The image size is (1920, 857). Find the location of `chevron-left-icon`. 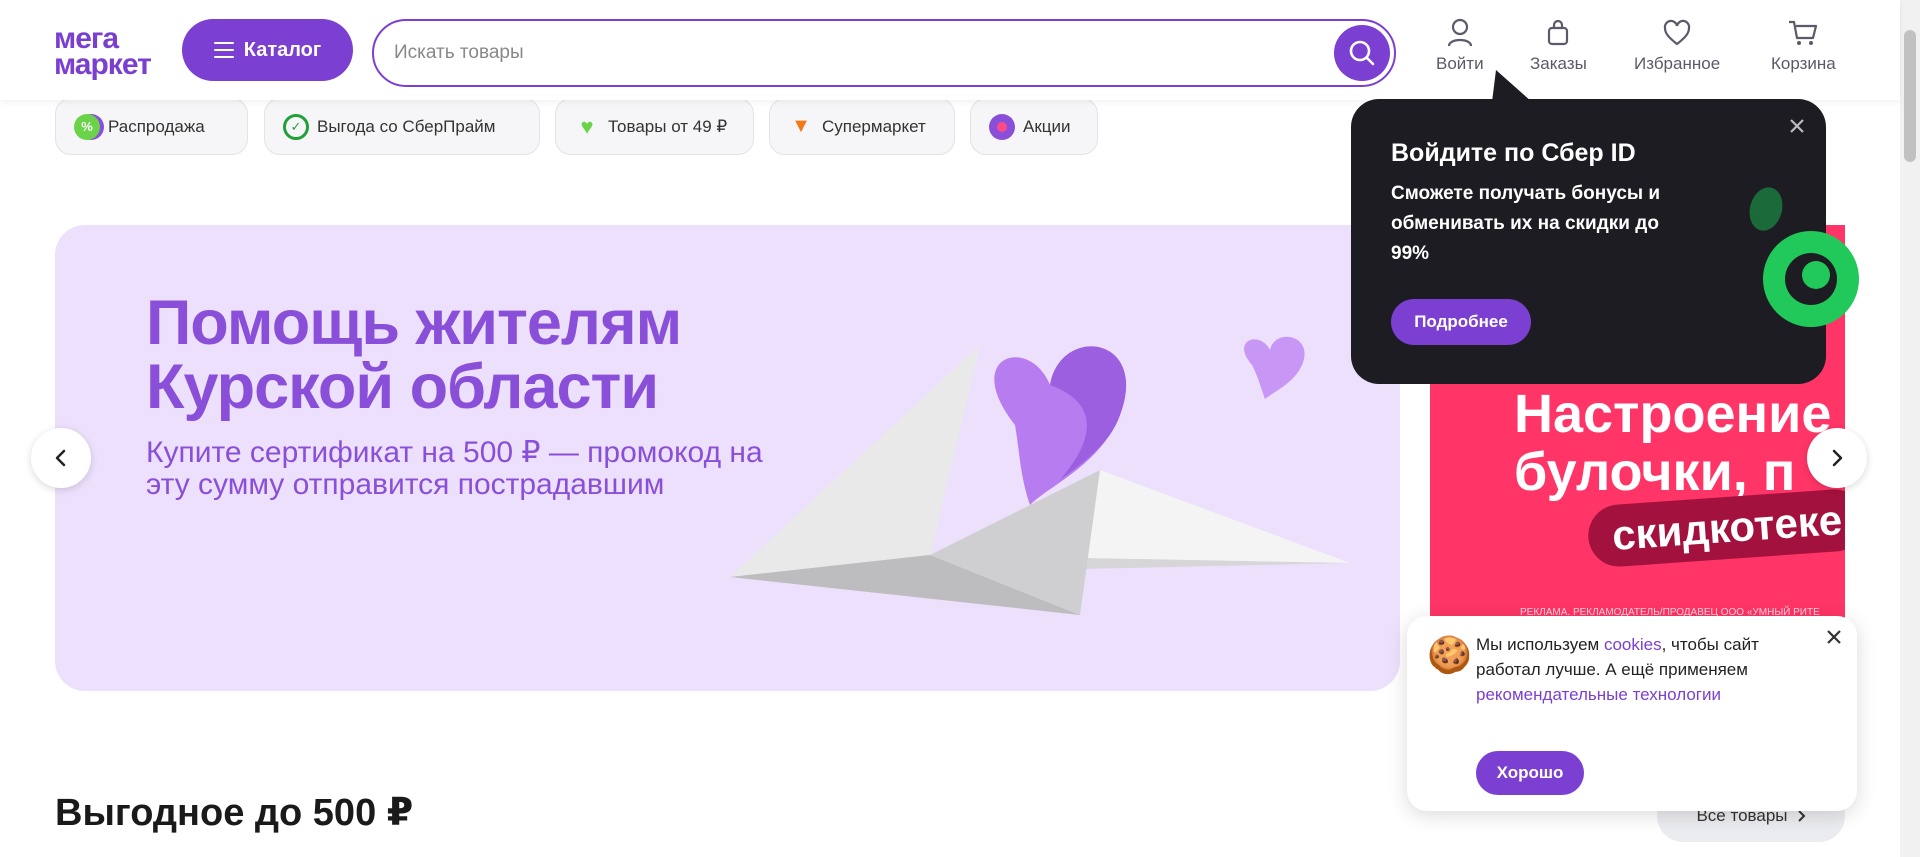

chevron-left-icon is located at coordinates (60, 458).